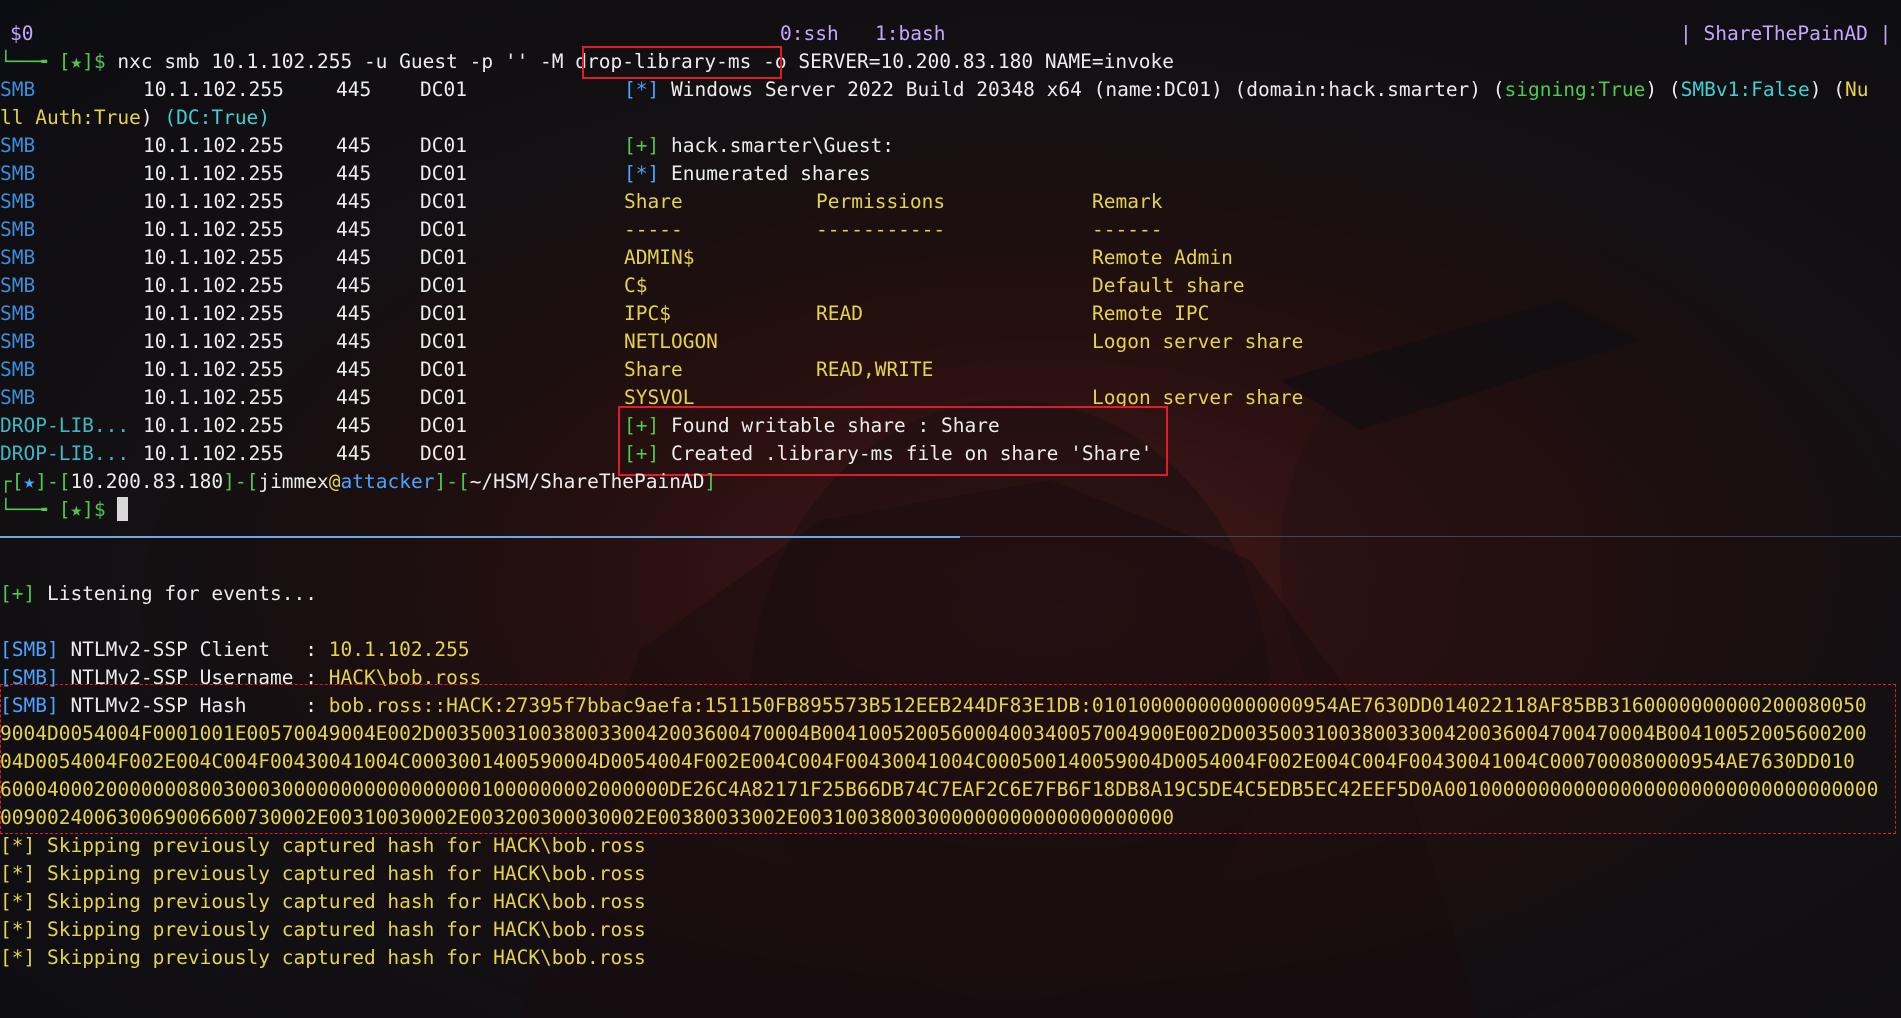 Image resolution: width=1901 pixels, height=1018 pixels. Describe the element at coordinates (839, 313) in the screenshot. I see `share-permissions: READ` at that location.